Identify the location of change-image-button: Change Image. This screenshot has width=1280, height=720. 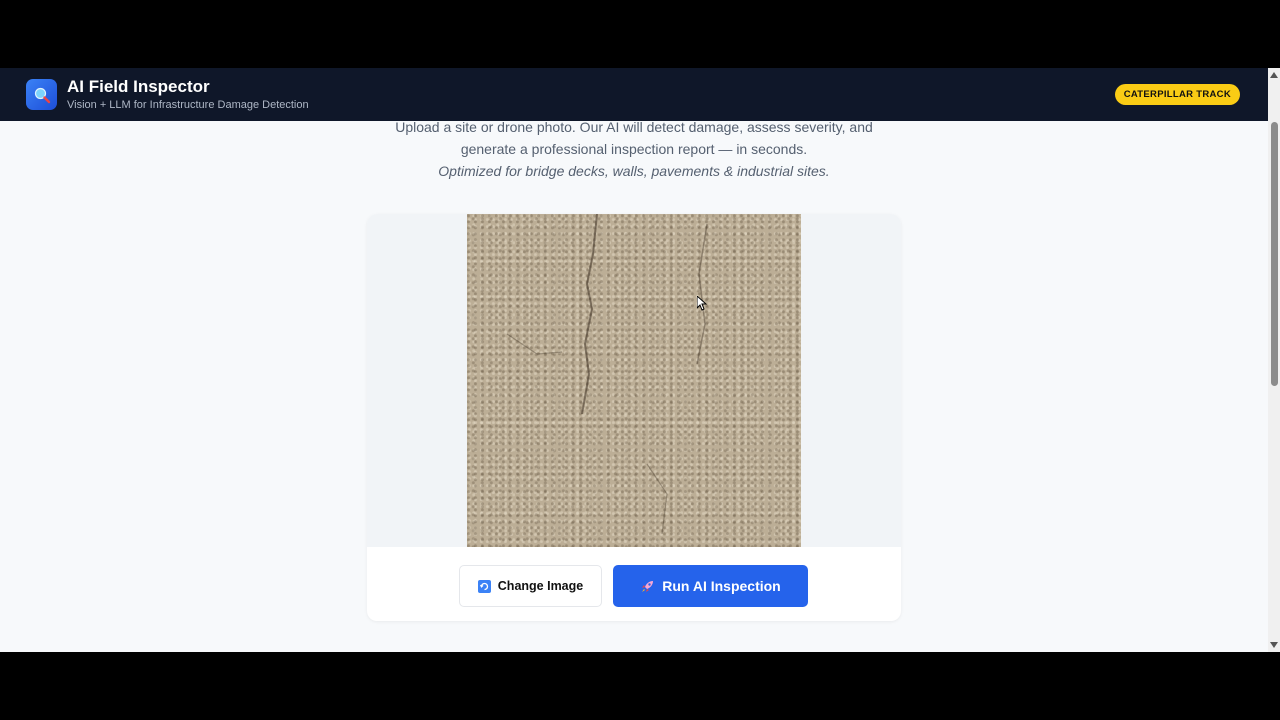
(530, 586).